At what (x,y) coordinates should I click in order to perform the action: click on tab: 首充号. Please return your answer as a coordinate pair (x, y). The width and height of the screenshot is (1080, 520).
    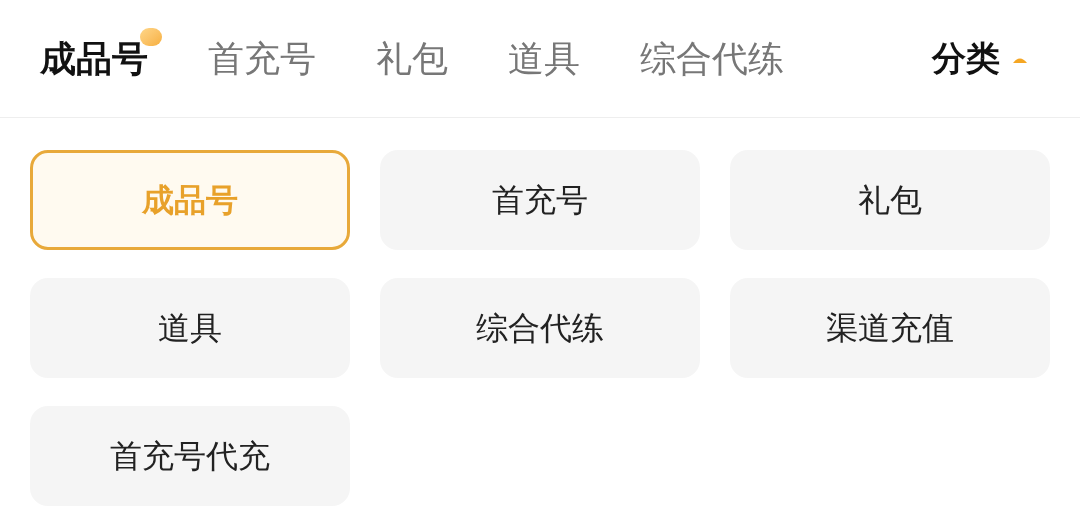
    Looking at the image, I should click on (262, 58).